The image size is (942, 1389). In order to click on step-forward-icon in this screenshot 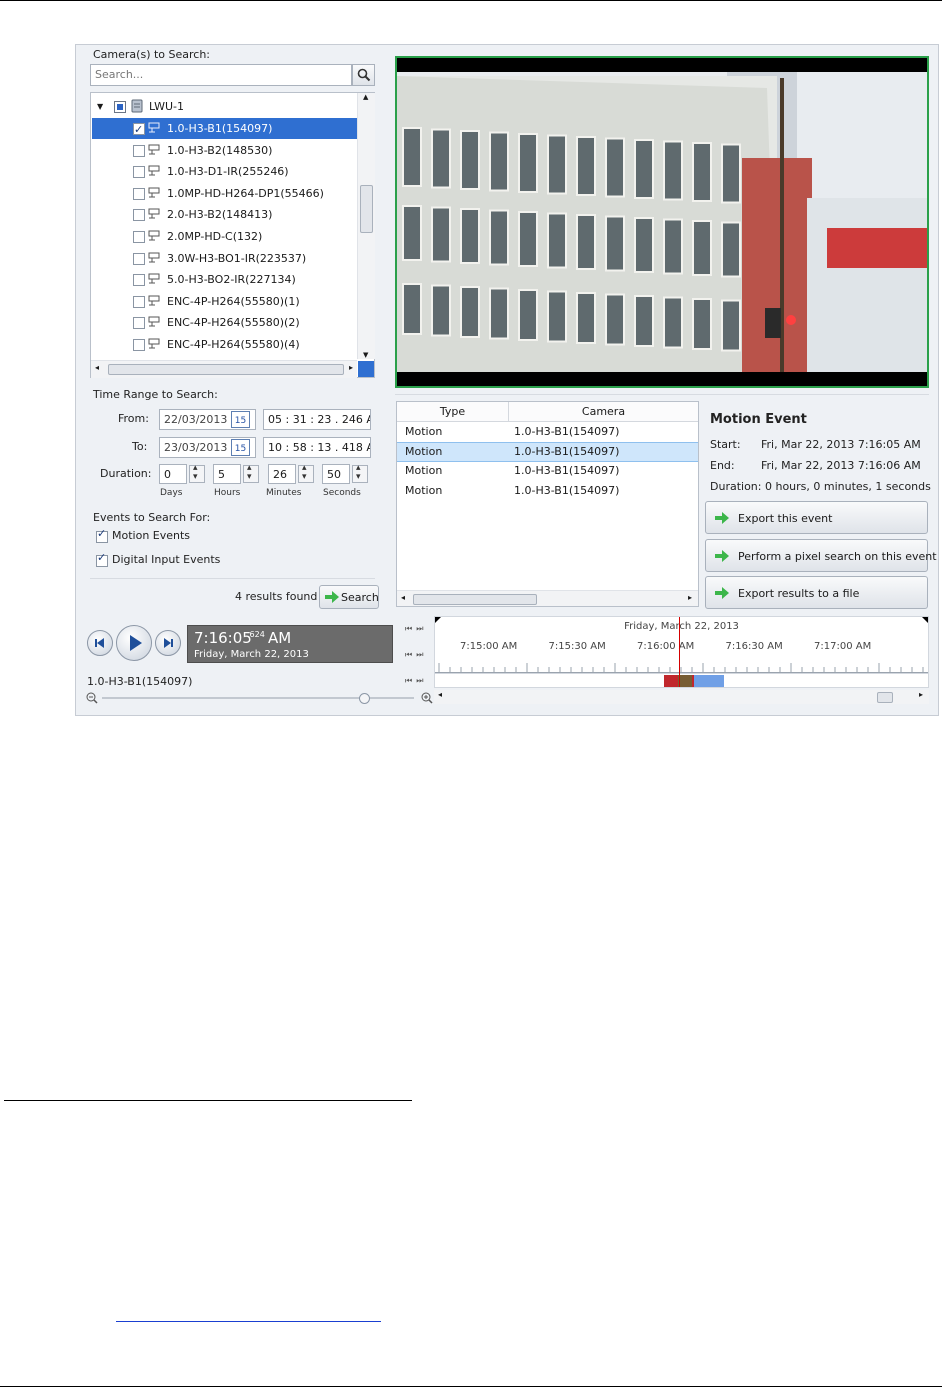, I will do `click(168, 643)`.